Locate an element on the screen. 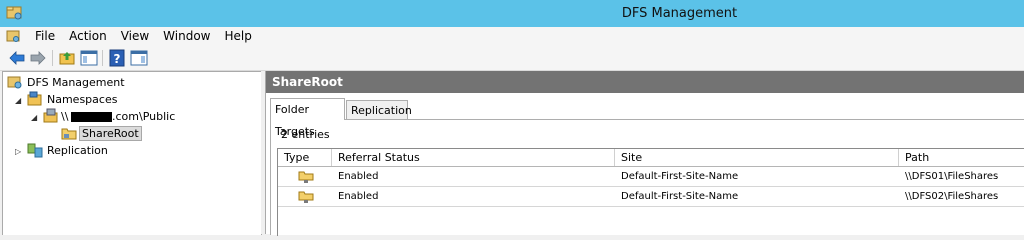 The image size is (1024, 240). tree-label-dfs-management: DFS Management is located at coordinates (76, 82).